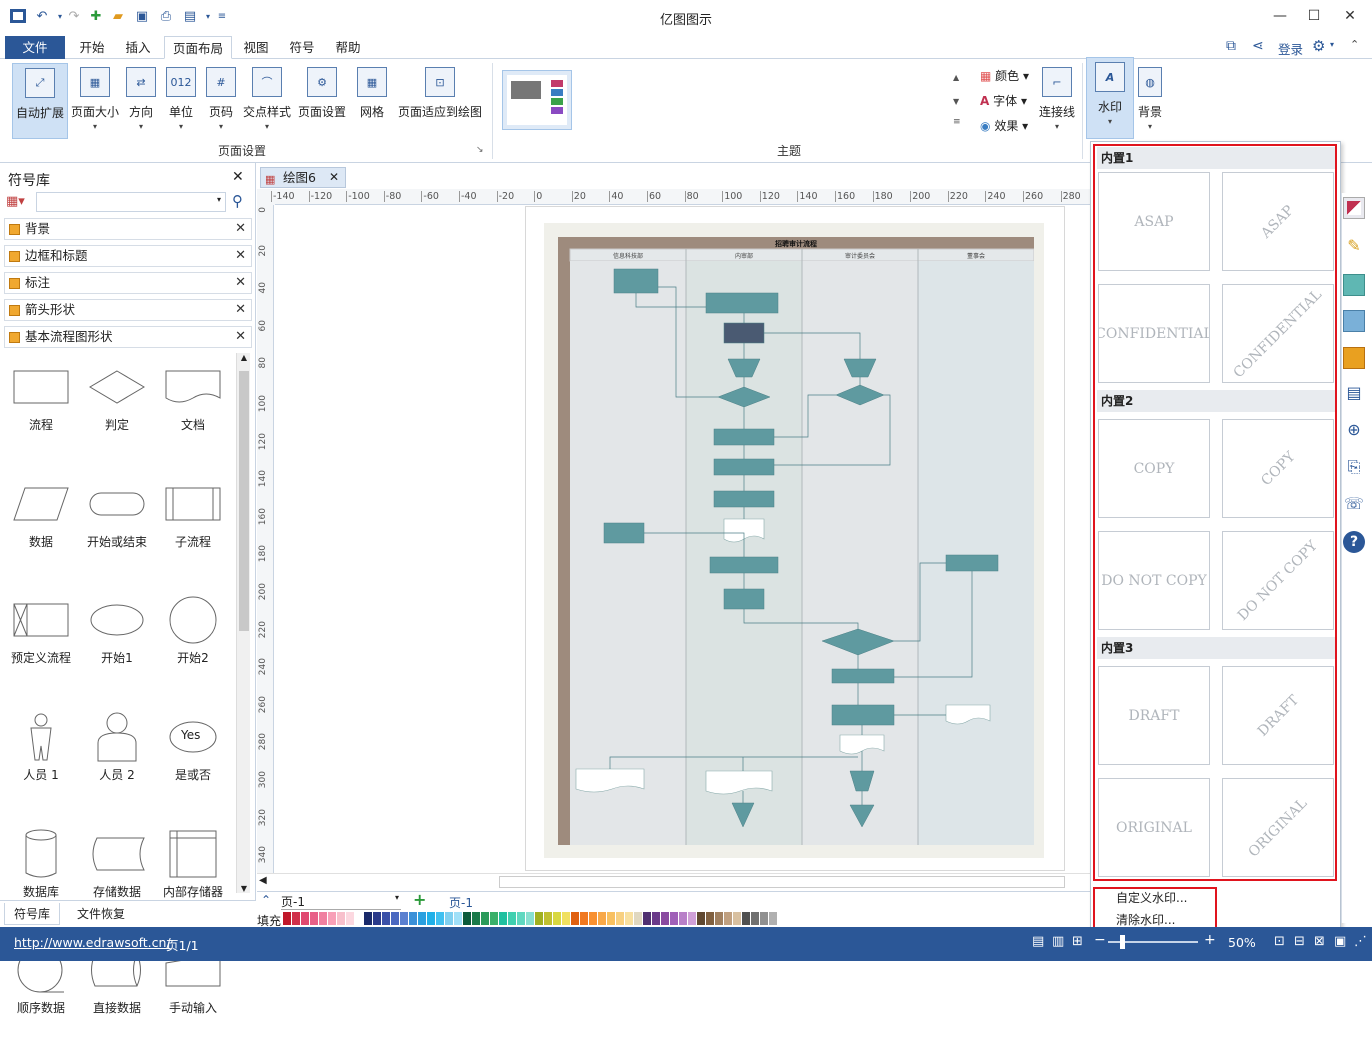 The image size is (1372, 1058). I want to click on page-setup-launcher-icon: ↘, so click(480, 150).